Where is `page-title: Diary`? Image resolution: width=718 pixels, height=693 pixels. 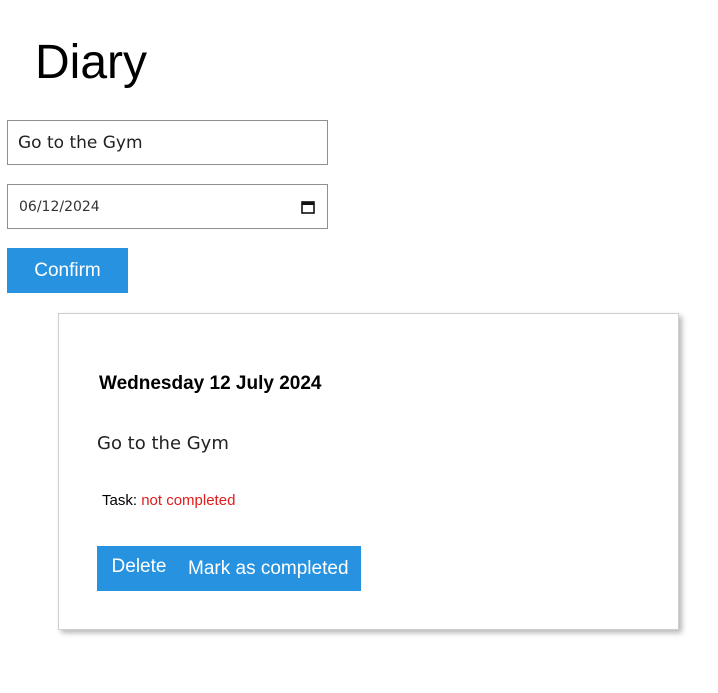
page-title: Diary is located at coordinates (91, 62).